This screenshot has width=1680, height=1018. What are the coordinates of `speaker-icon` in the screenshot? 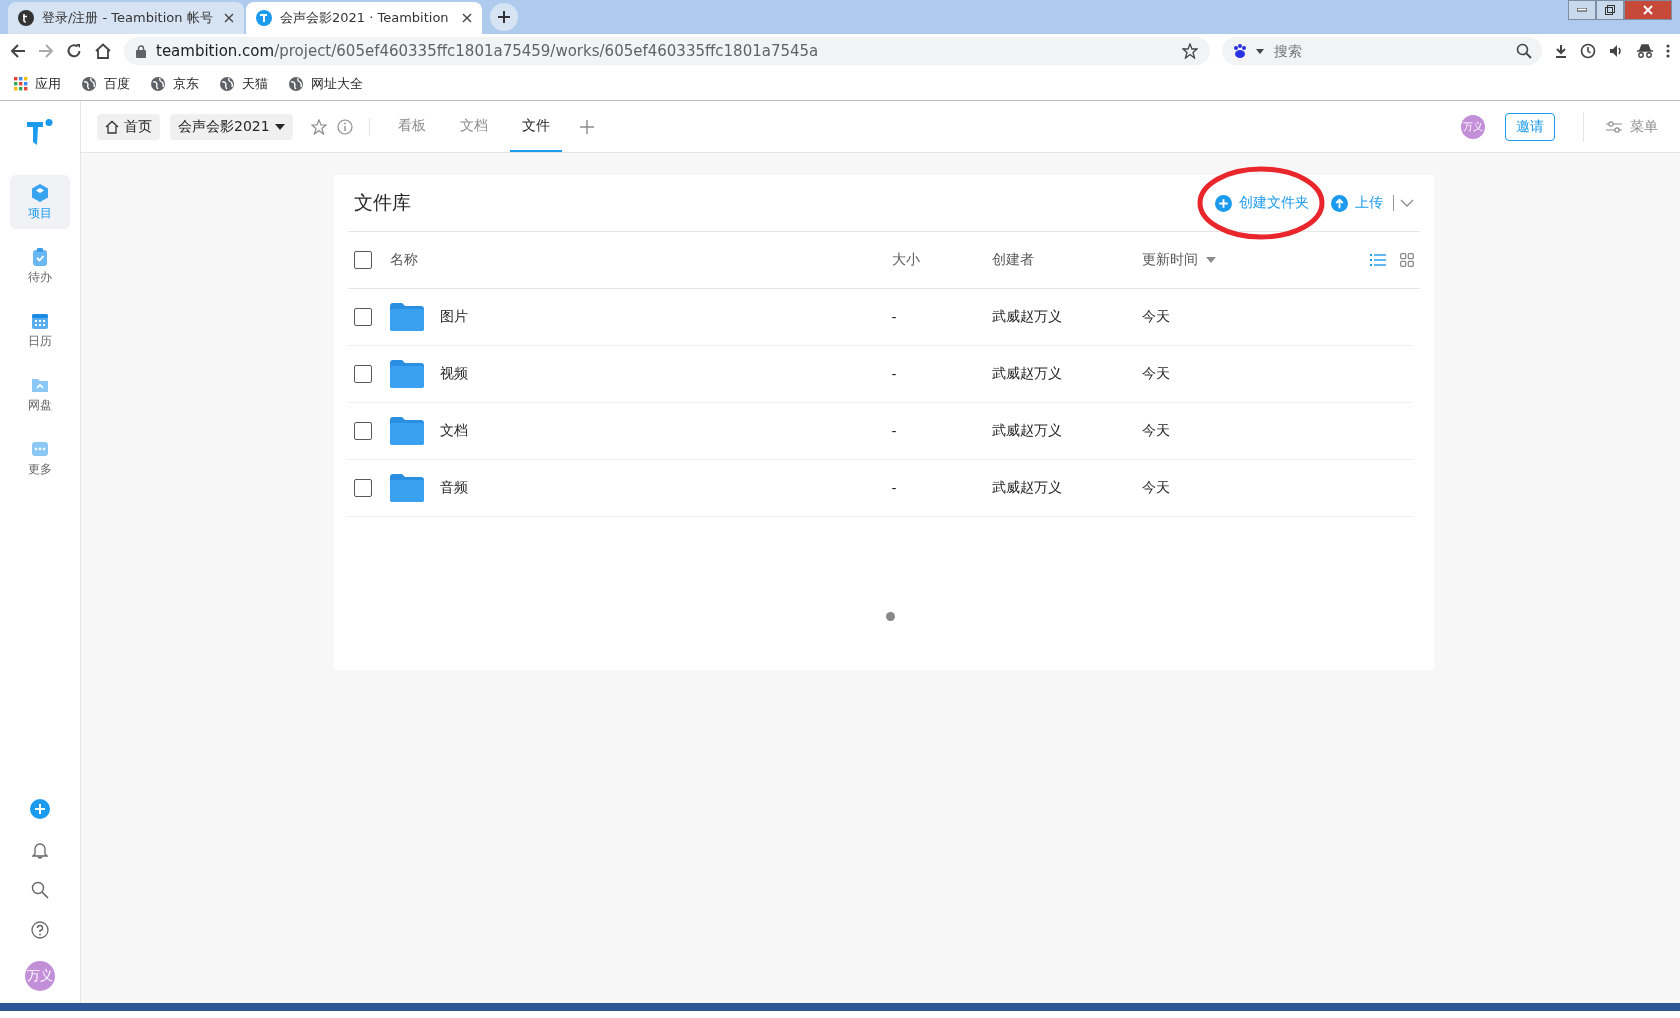 It's located at (1616, 51).